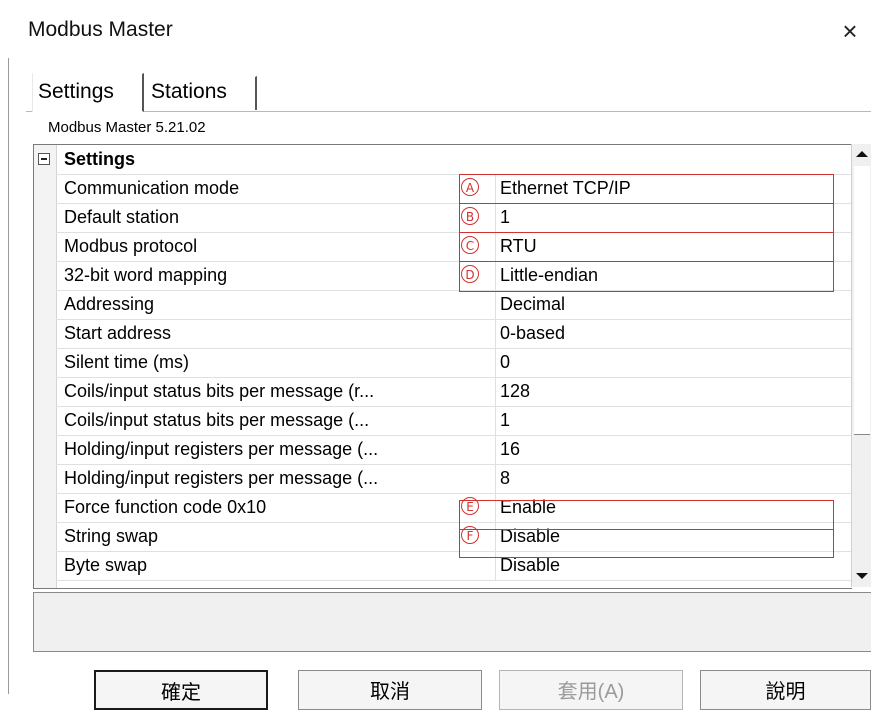 The image size is (871, 714). What do you see at coordinates (181, 690) in the screenshot?
I see `ok-button: 確定` at bounding box center [181, 690].